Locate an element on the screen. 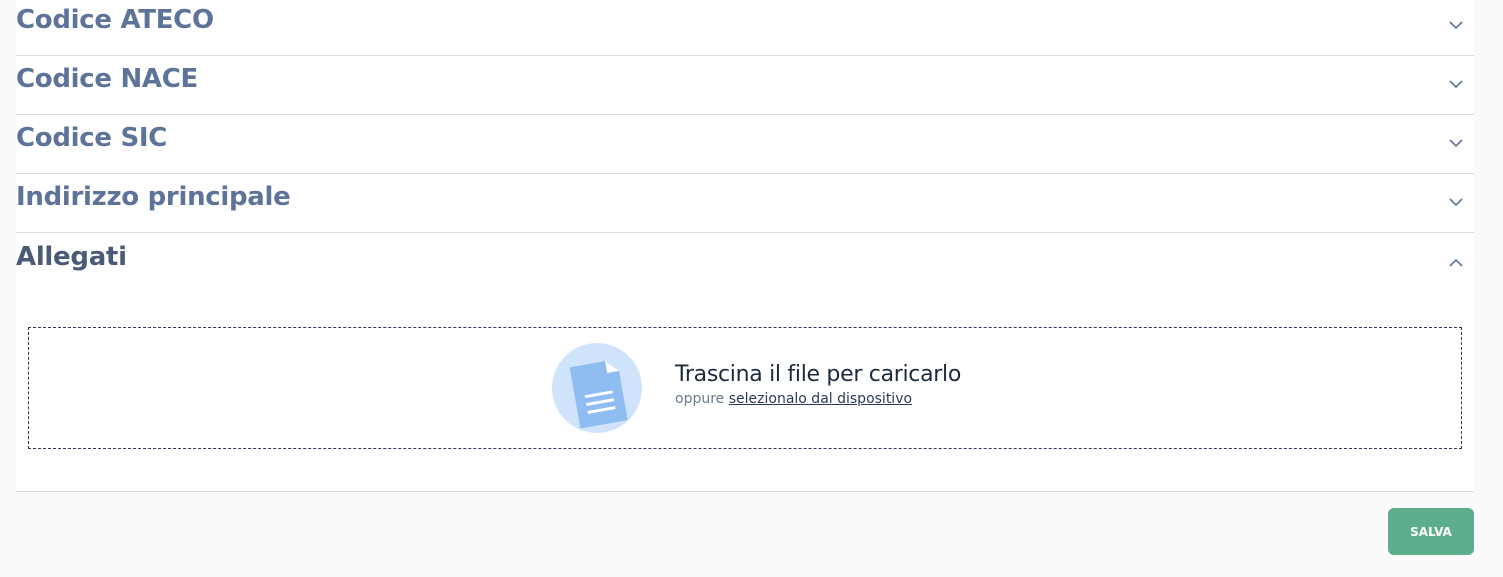 The width and height of the screenshot is (1503, 577). accordion-item-indirizzo-principale: Indirizzo principale is located at coordinates (745, 203).